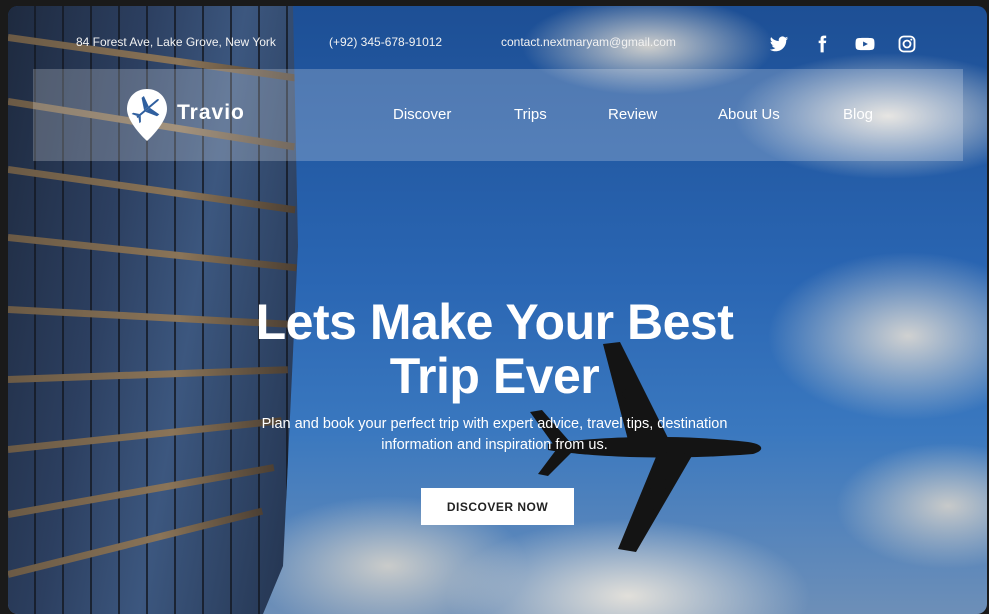  Describe the element at coordinates (530, 114) in the screenshot. I see `nav-trips: Trips` at that location.